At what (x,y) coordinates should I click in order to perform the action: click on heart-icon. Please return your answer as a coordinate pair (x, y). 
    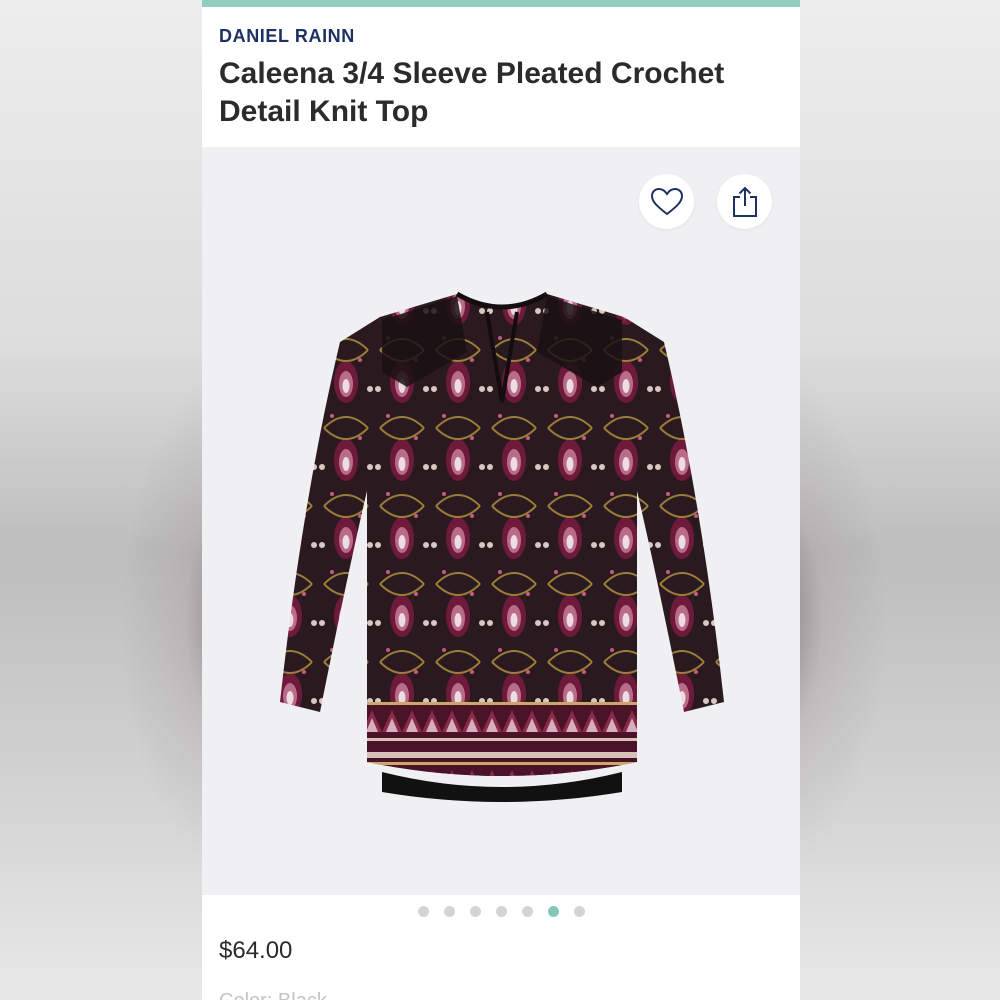
    Looking at the image, I should click on (666, 201).